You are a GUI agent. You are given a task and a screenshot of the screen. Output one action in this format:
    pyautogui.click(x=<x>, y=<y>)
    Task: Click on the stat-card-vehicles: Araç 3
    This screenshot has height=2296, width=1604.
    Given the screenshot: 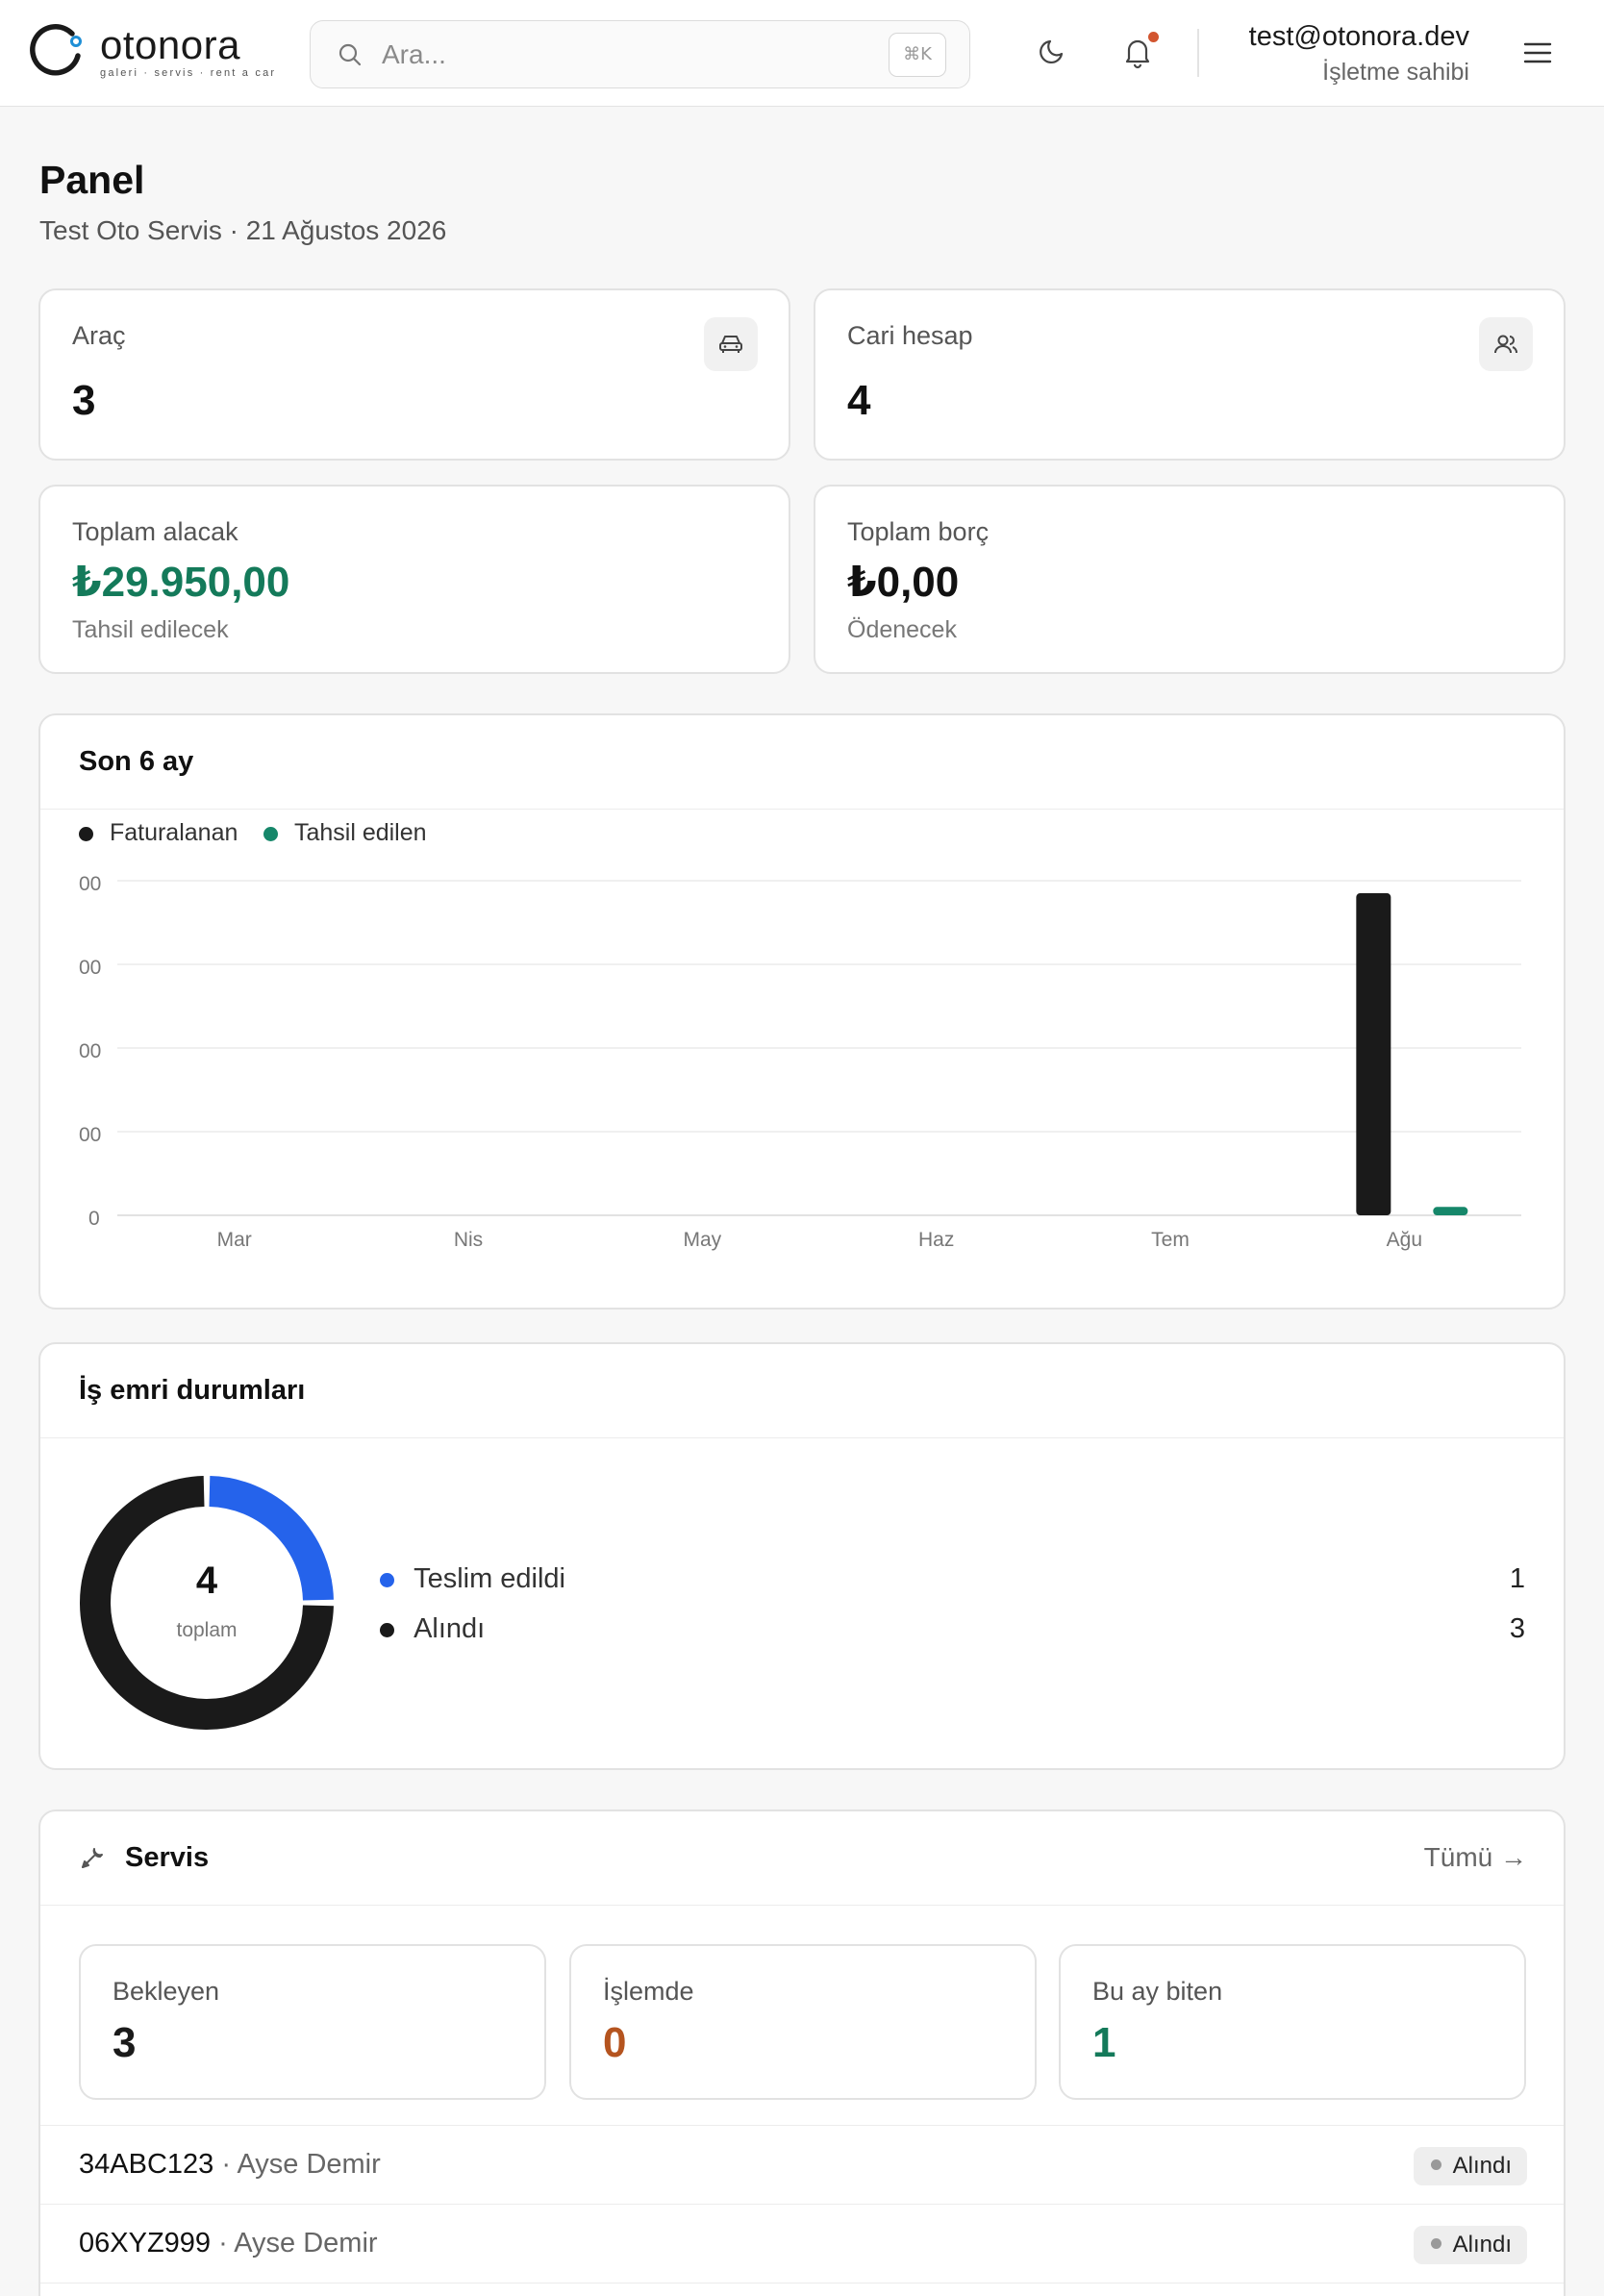 What is the action you would take?
    pyautogui.click(x=414, y=374)
    